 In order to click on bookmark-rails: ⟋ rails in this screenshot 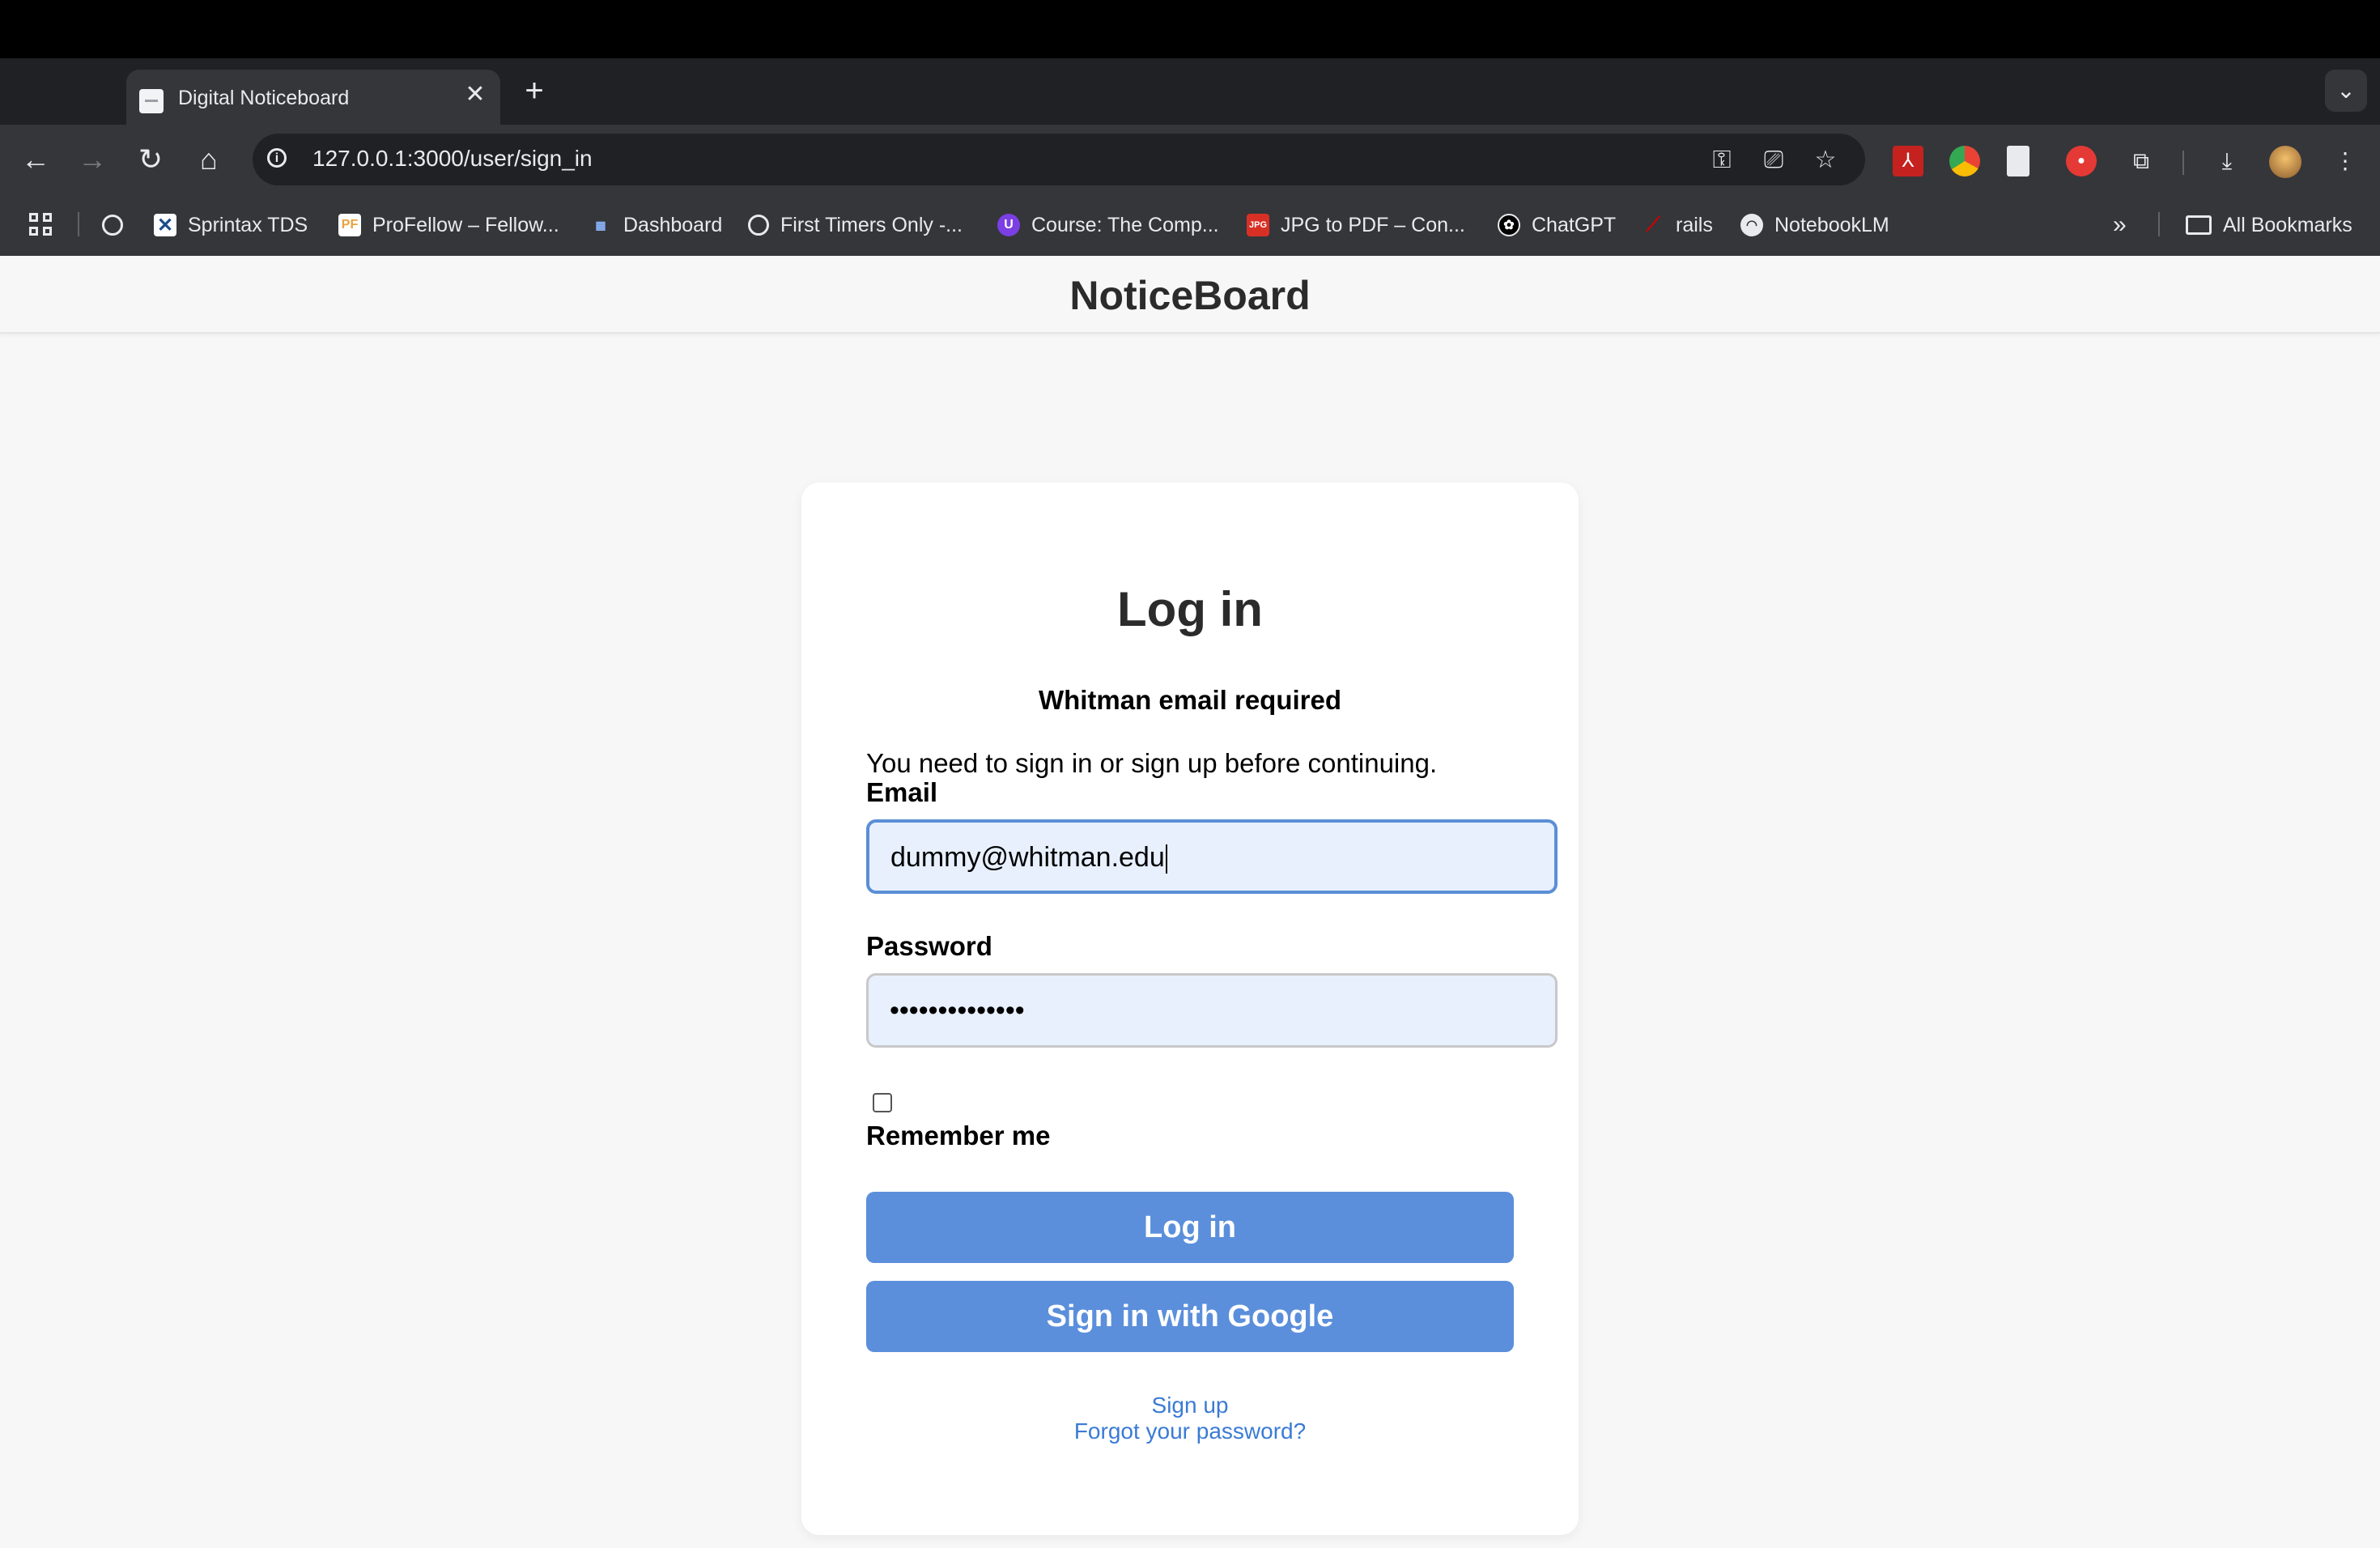, I will do `click(1678, 225)`.